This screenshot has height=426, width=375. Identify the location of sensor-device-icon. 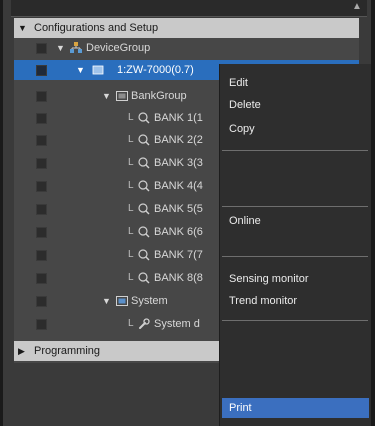
(98, 70).